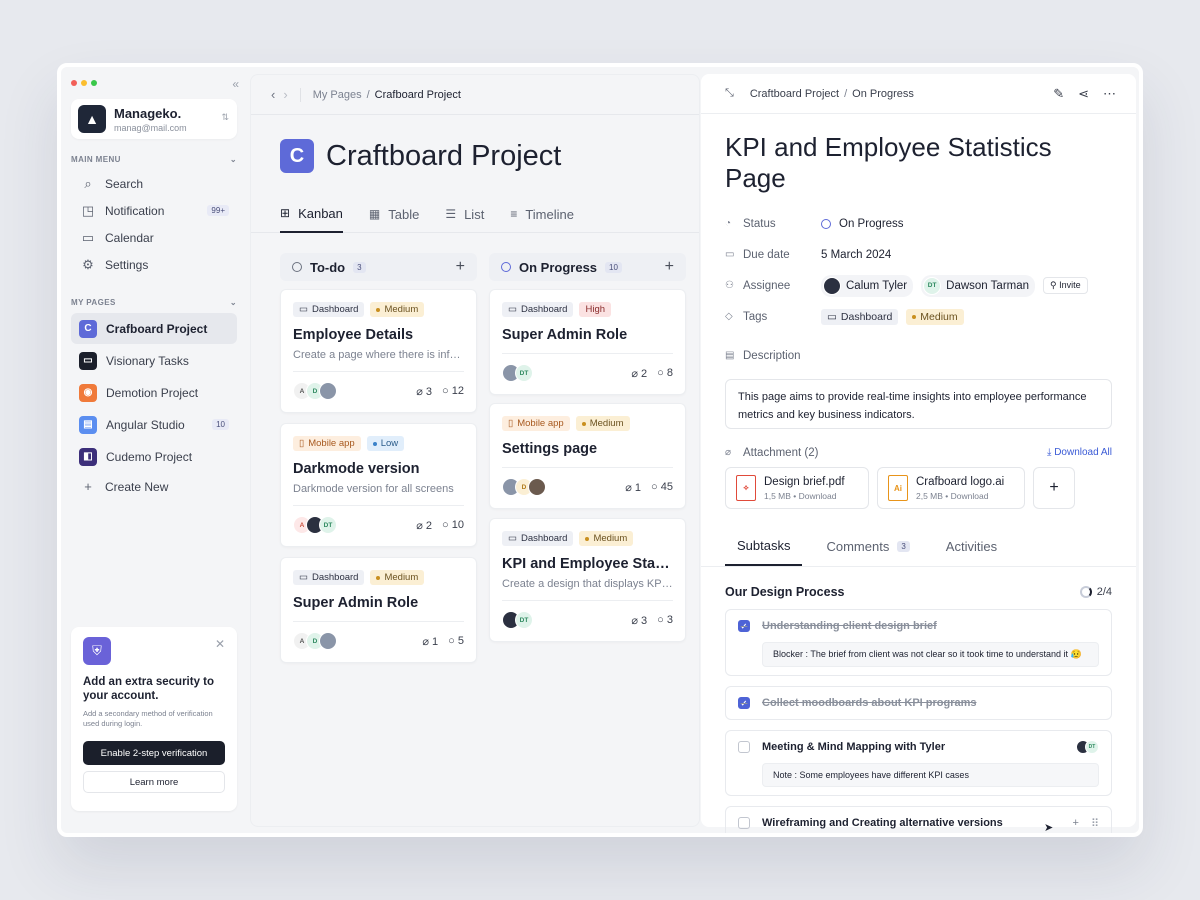 This screenshot has width=1200, height=900. I want to click on breadcrumb-parent: Craftboard Project, so click(794, 94).